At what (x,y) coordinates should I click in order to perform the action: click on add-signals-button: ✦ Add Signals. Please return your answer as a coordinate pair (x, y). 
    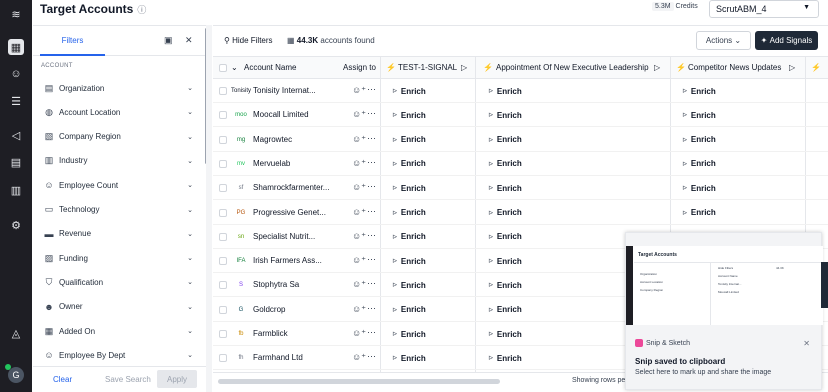
    Looking at the image, I should click on (786, 40).